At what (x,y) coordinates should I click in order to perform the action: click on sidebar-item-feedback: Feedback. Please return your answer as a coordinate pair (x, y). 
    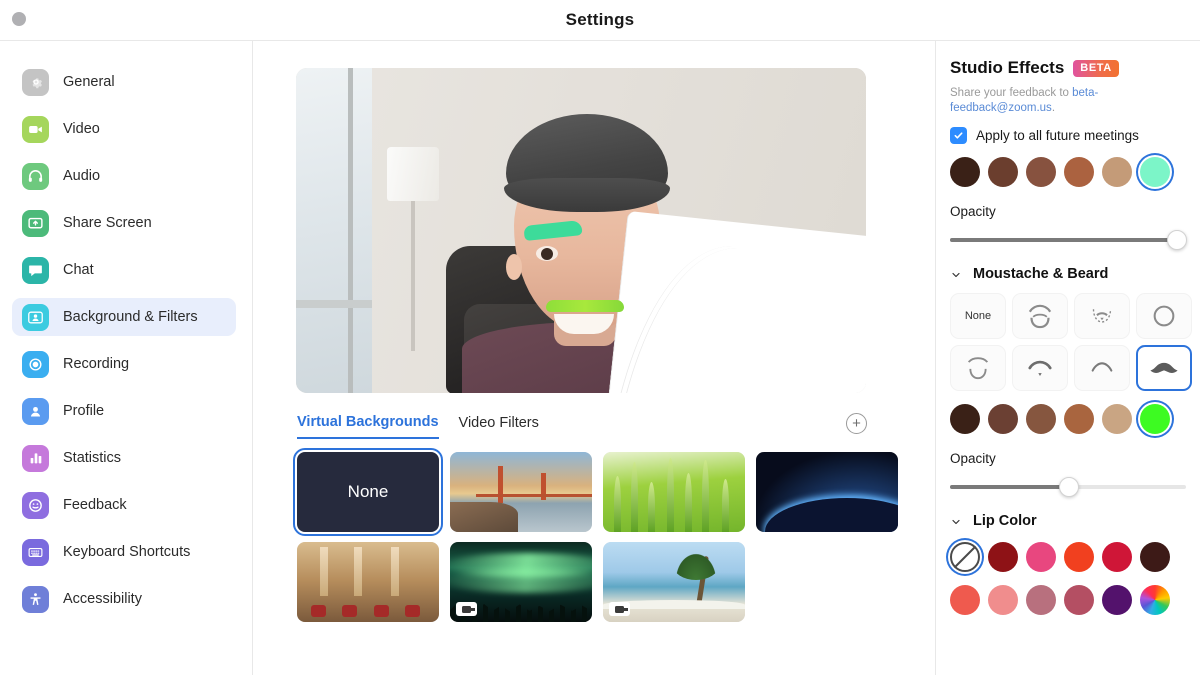
    Looking at the image, I should click on (124, 505).